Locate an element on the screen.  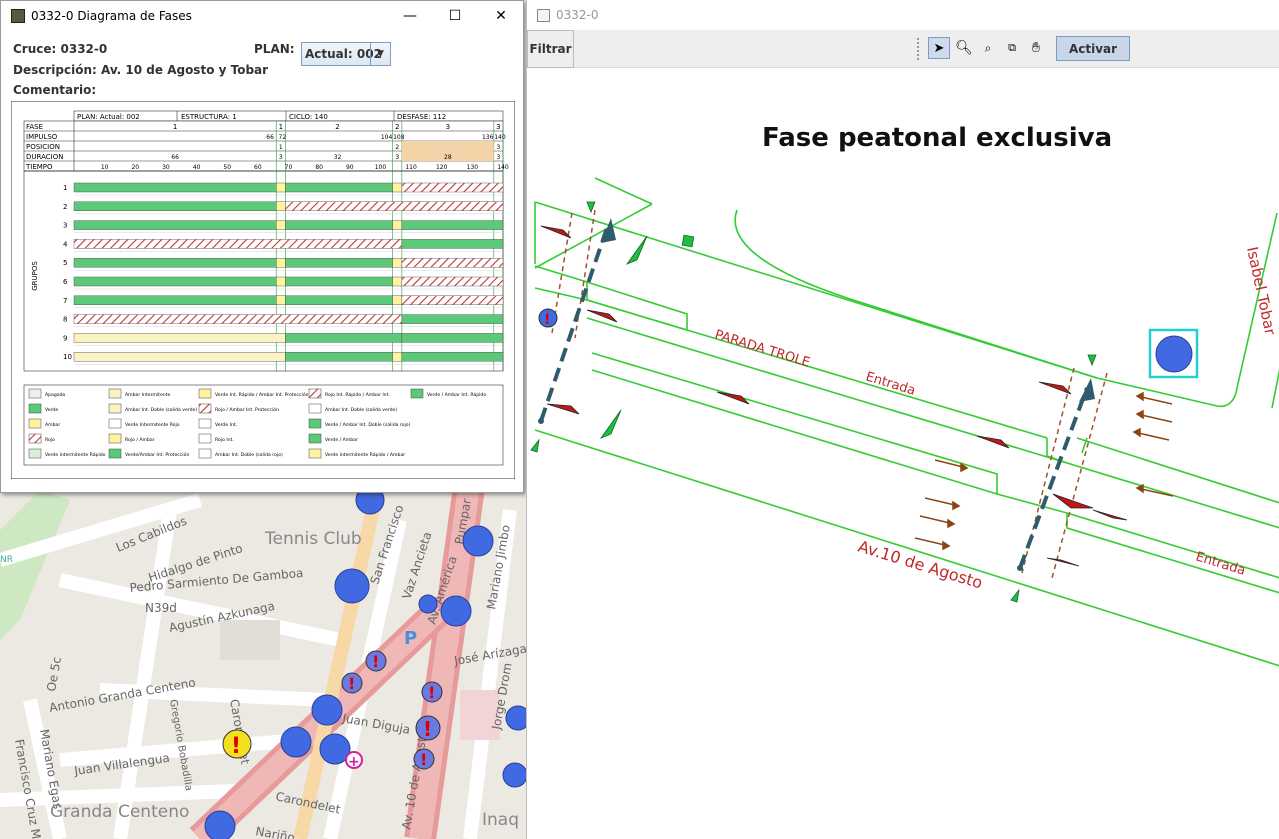
legend-item: Verde intermitente Rápido is located at coordinates (75, 454).